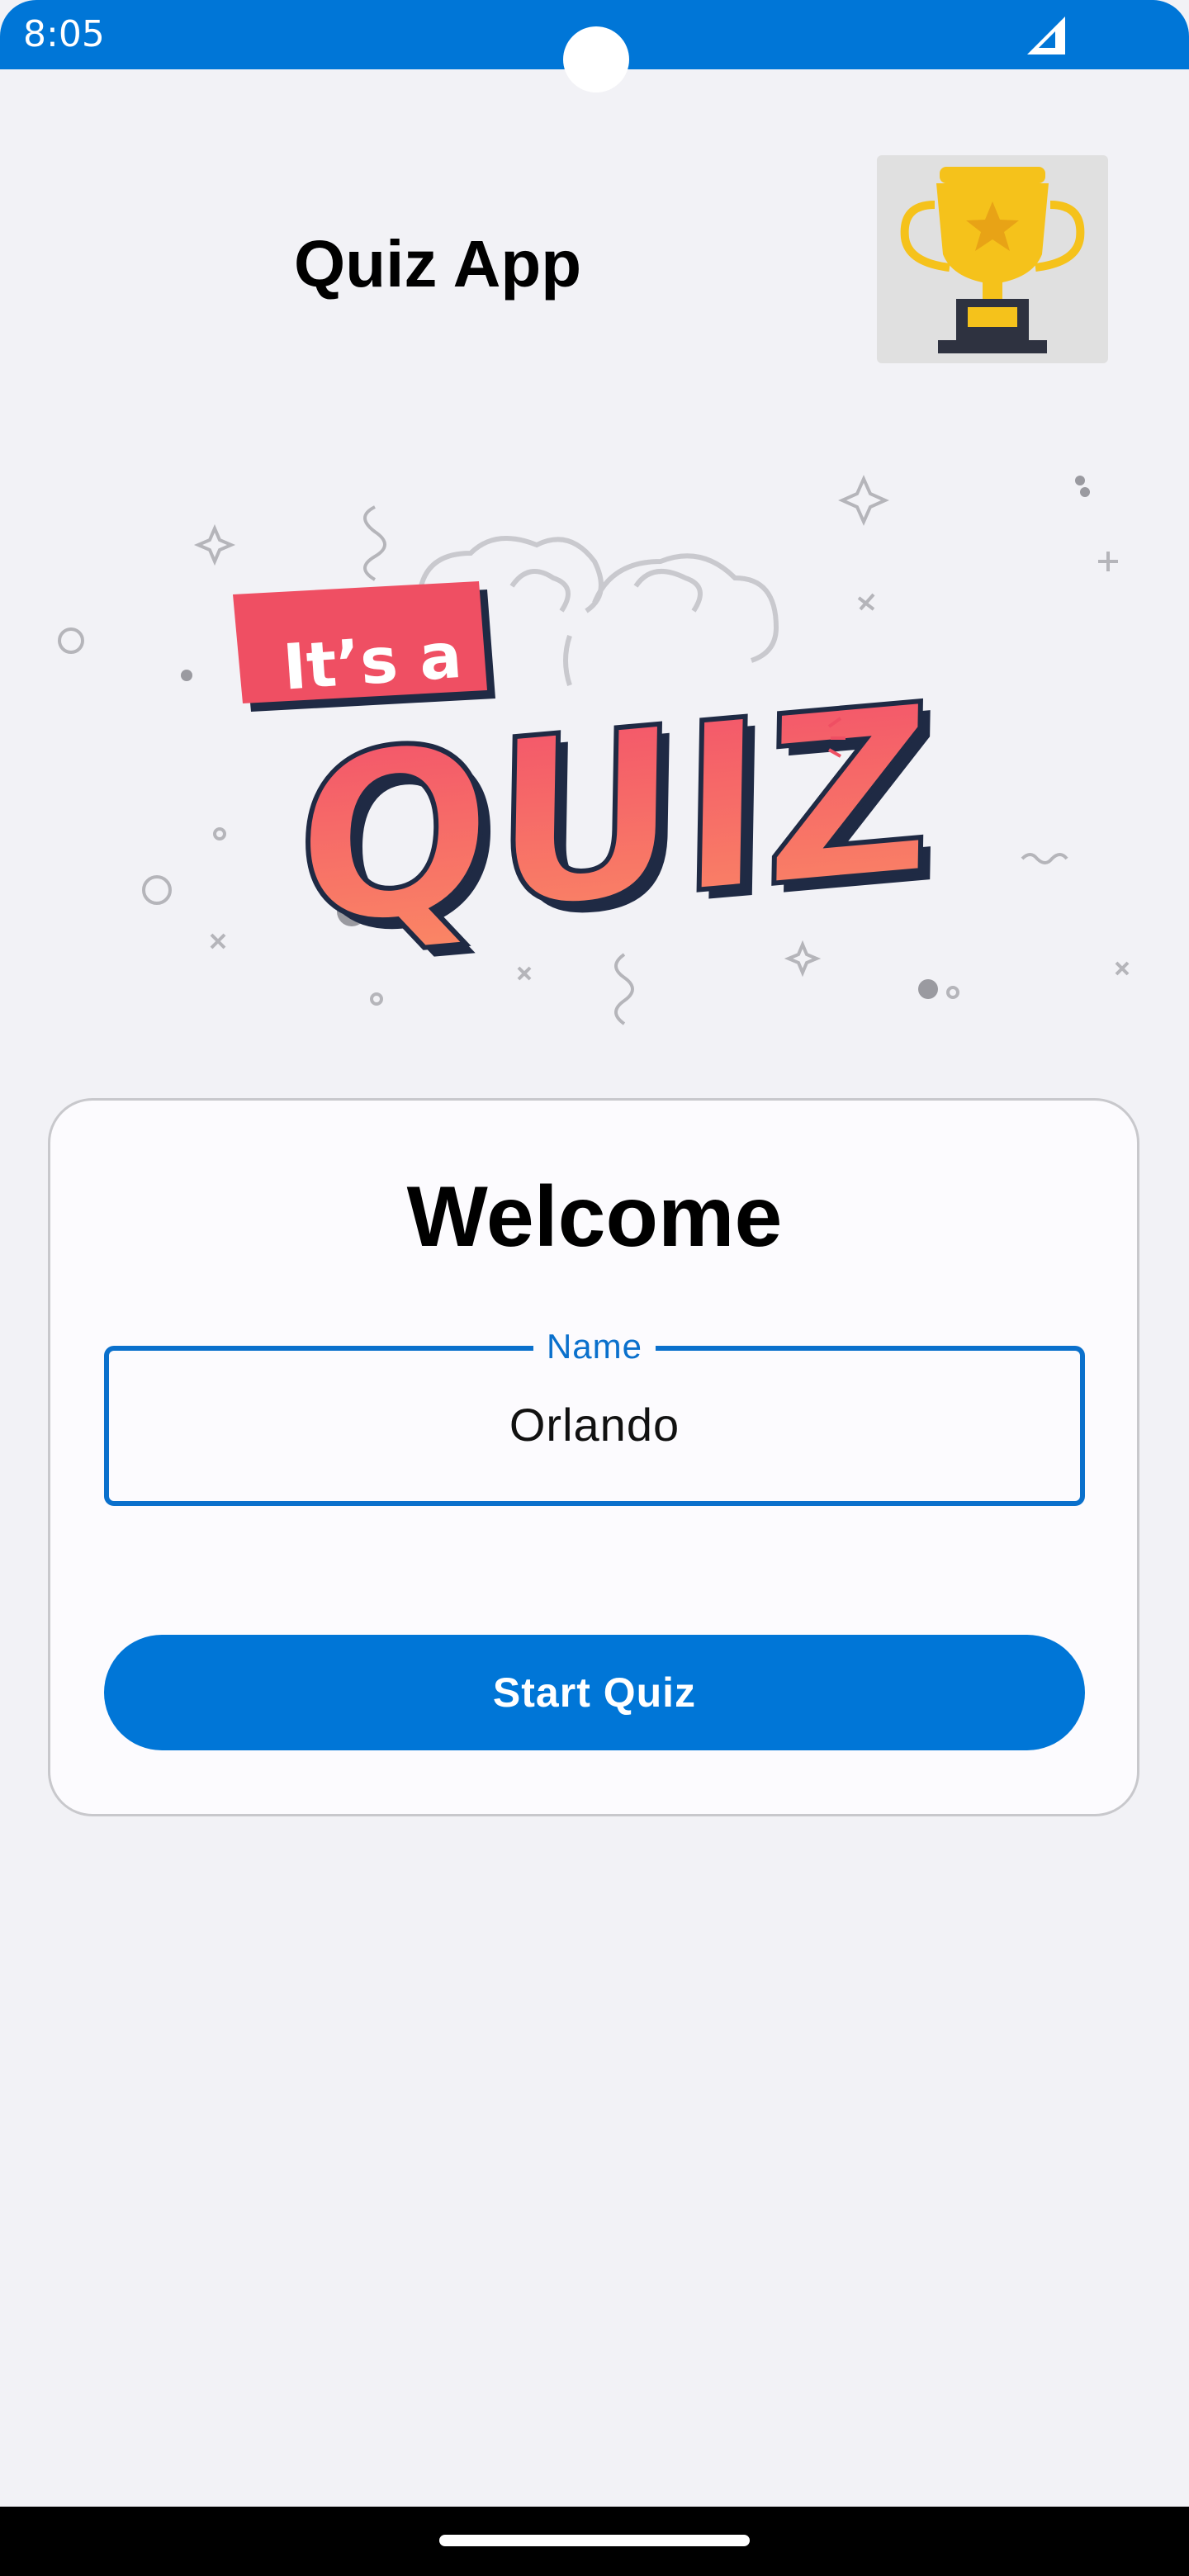 The height and width of the screenshot is (2576, 1189). I want to click on hero-quiz-text: QUIZ, so click(614, 817).